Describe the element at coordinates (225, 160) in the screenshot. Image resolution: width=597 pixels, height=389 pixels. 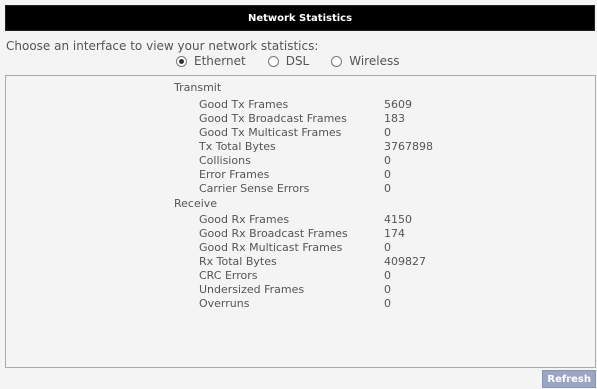
I see `stat-label: Collisions` at that location.